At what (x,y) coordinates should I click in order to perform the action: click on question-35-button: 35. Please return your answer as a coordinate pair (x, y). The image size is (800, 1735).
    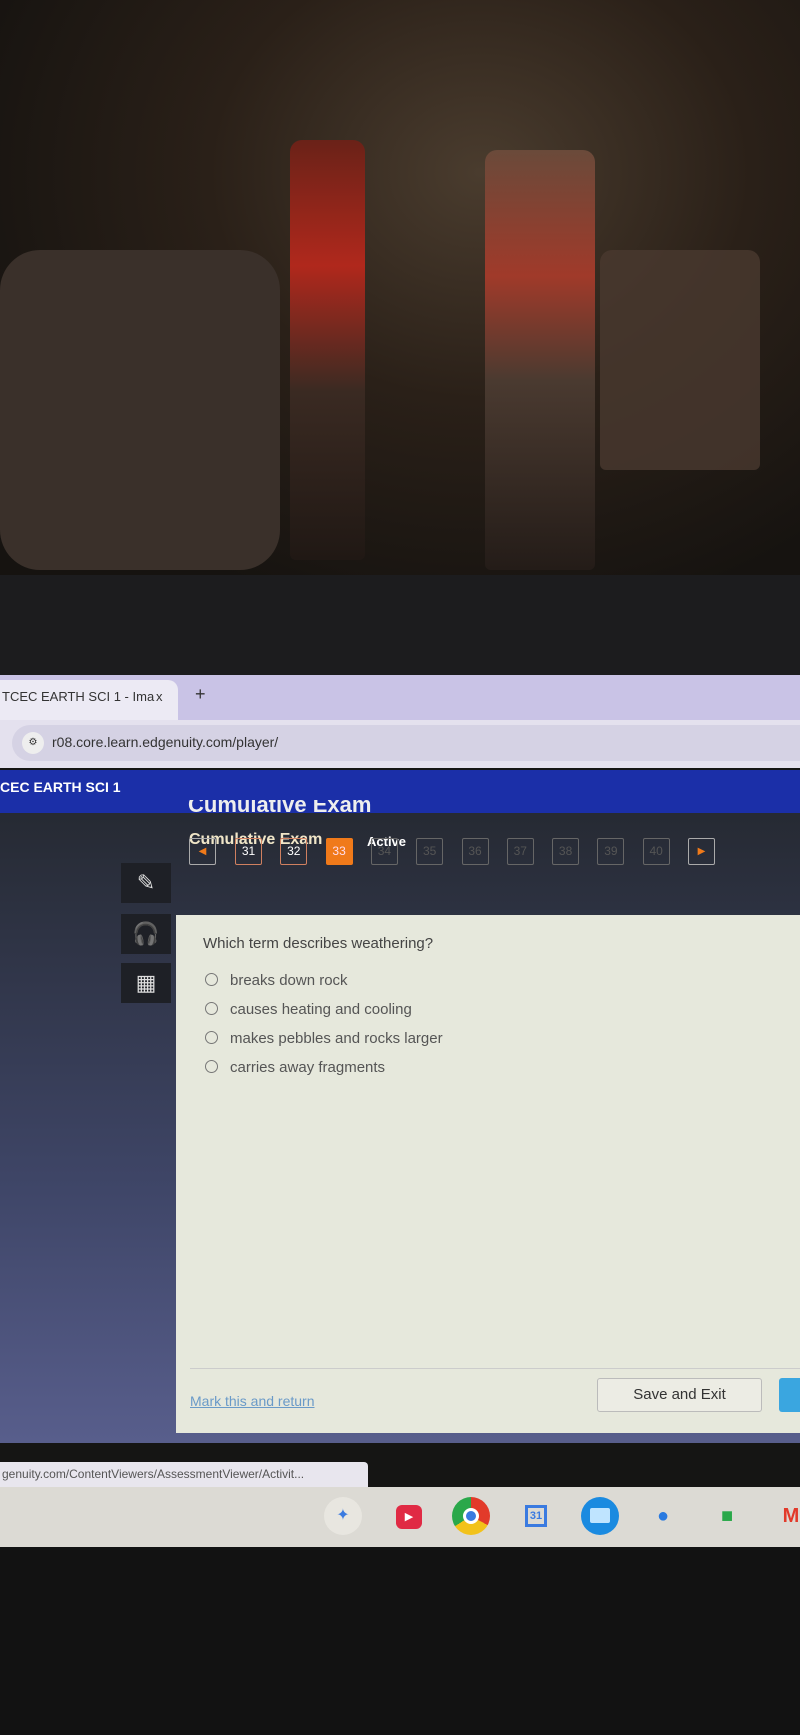
    Looking at the image, I should click on (430, 851).